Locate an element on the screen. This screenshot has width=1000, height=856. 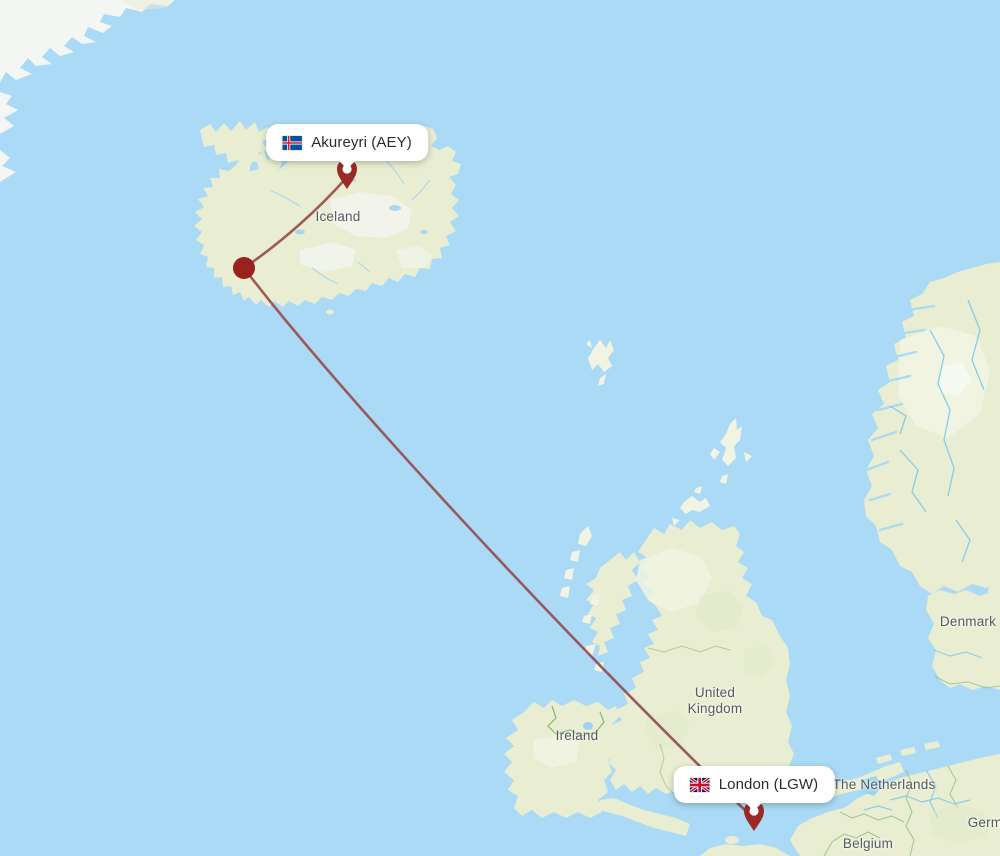
origin-tooltip: Akureyri (AEY) is located at coordinates (347, 146).